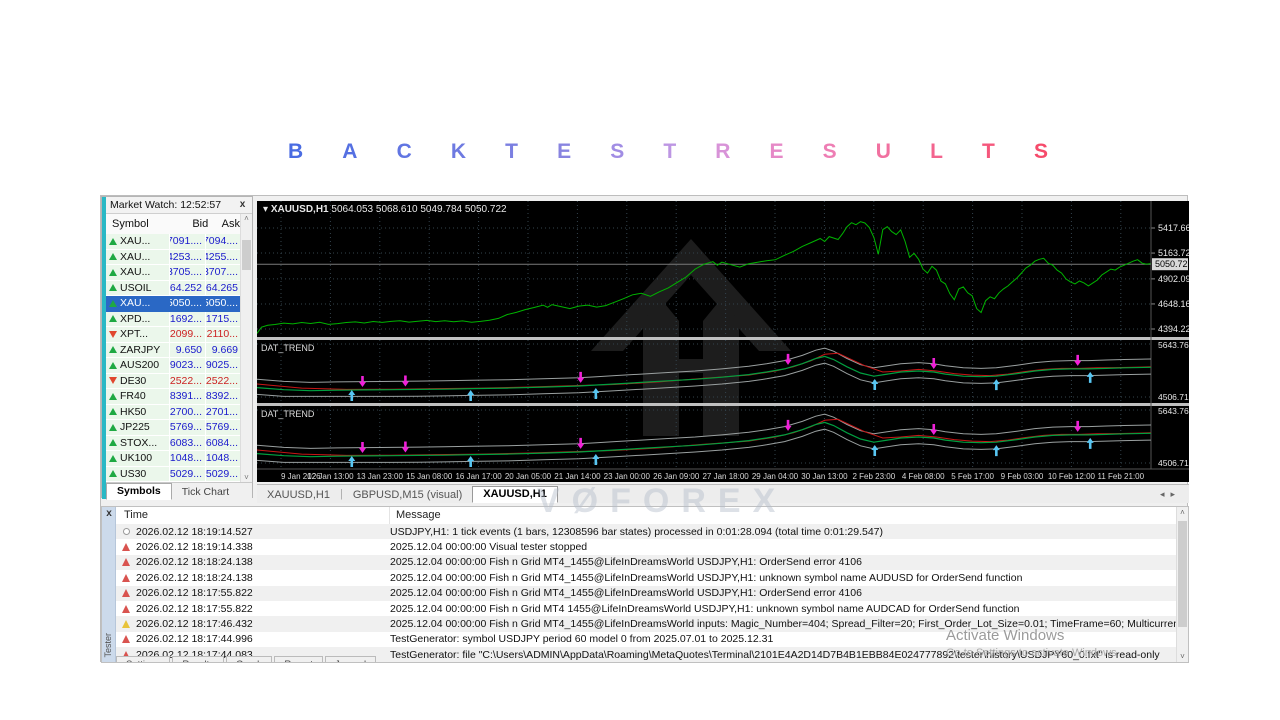 The width and height of the screenshot is (1280, 720). I want to click on chart-tab-2: XAUUSD,H1, so click(515, 494).